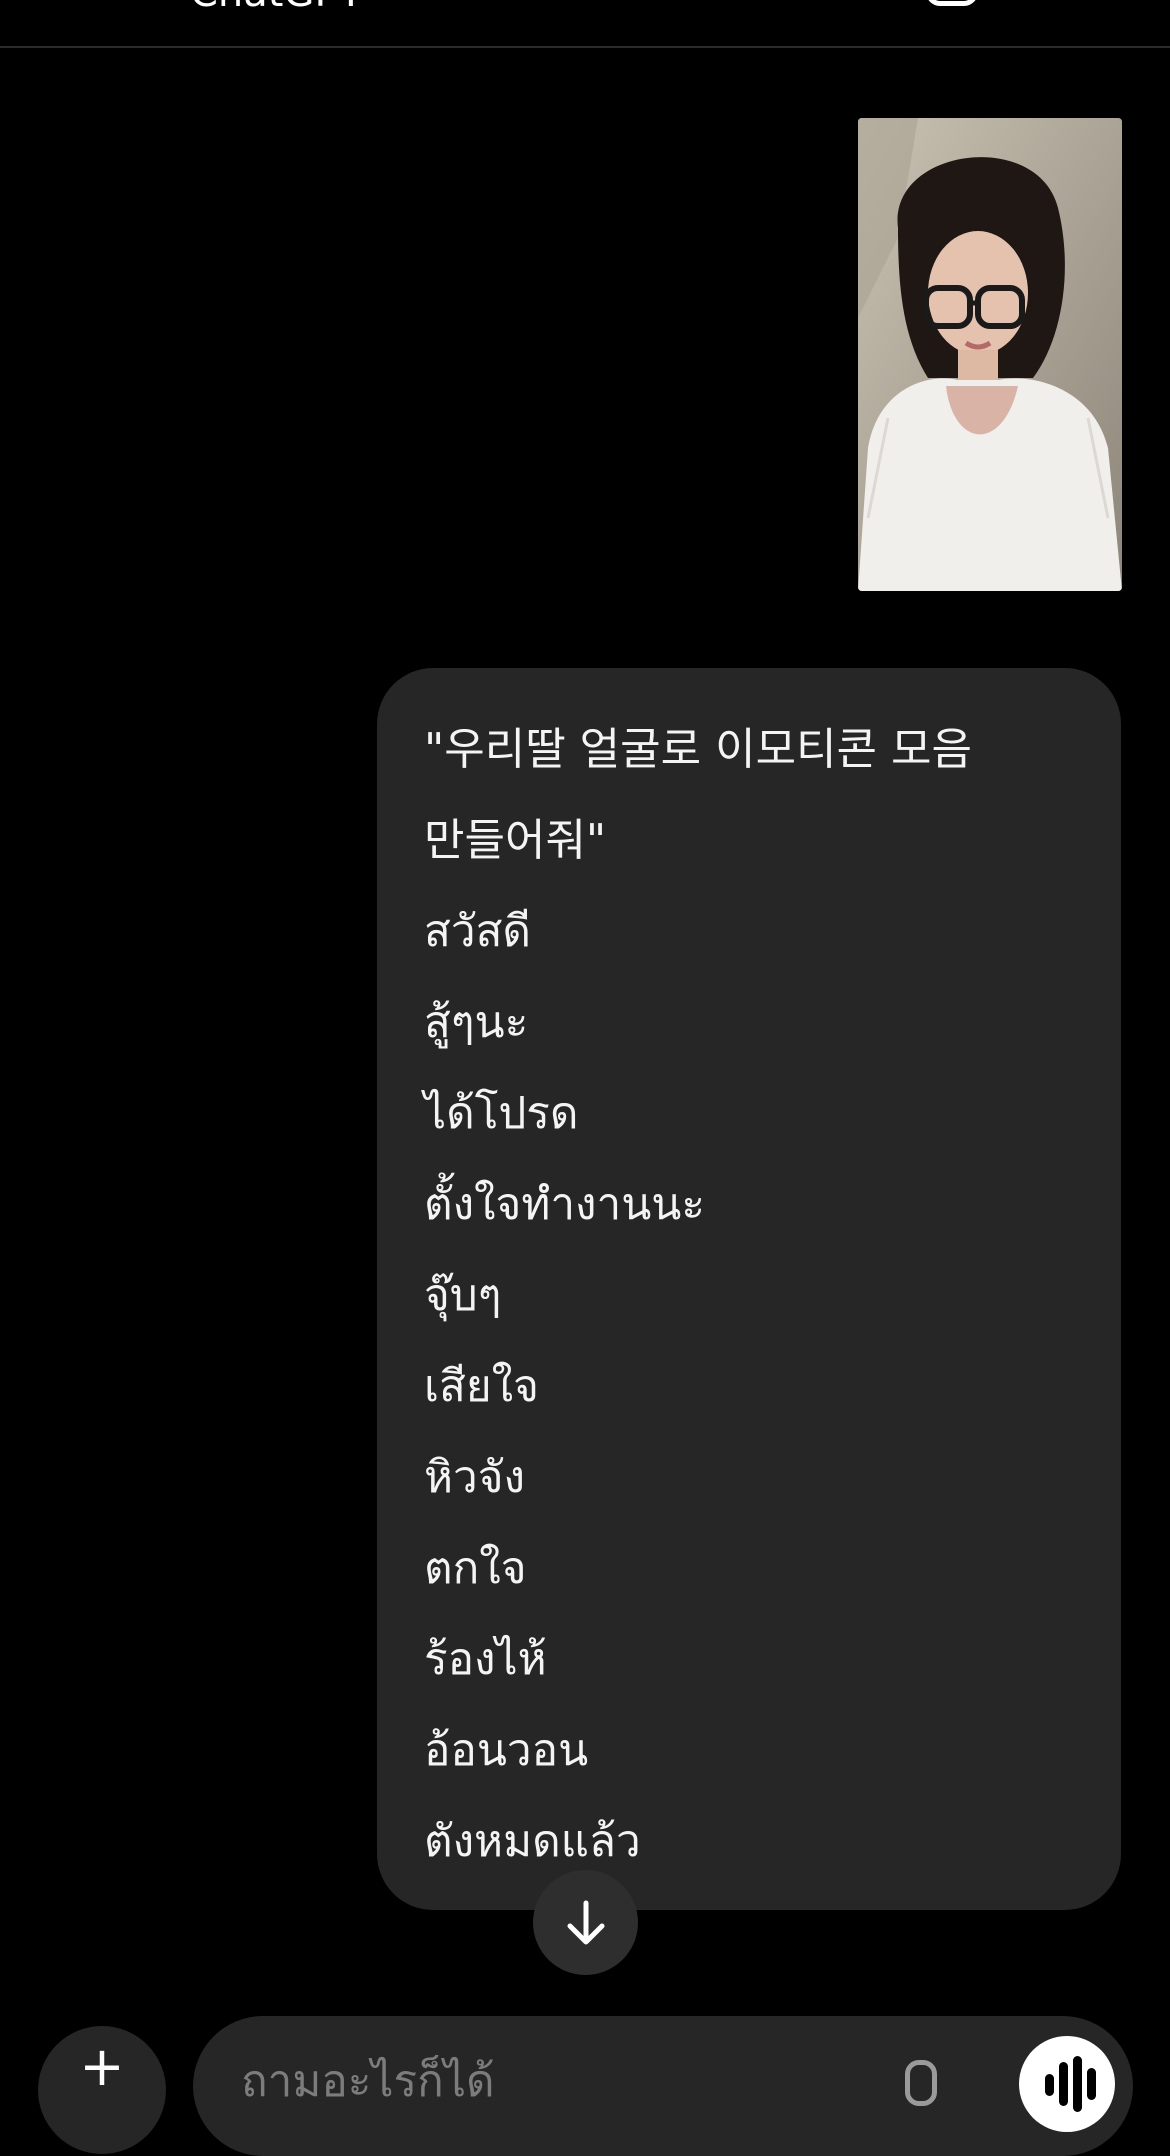  I want to click on message-input: ถามอะไรก็ได้, so click(663, 2086).